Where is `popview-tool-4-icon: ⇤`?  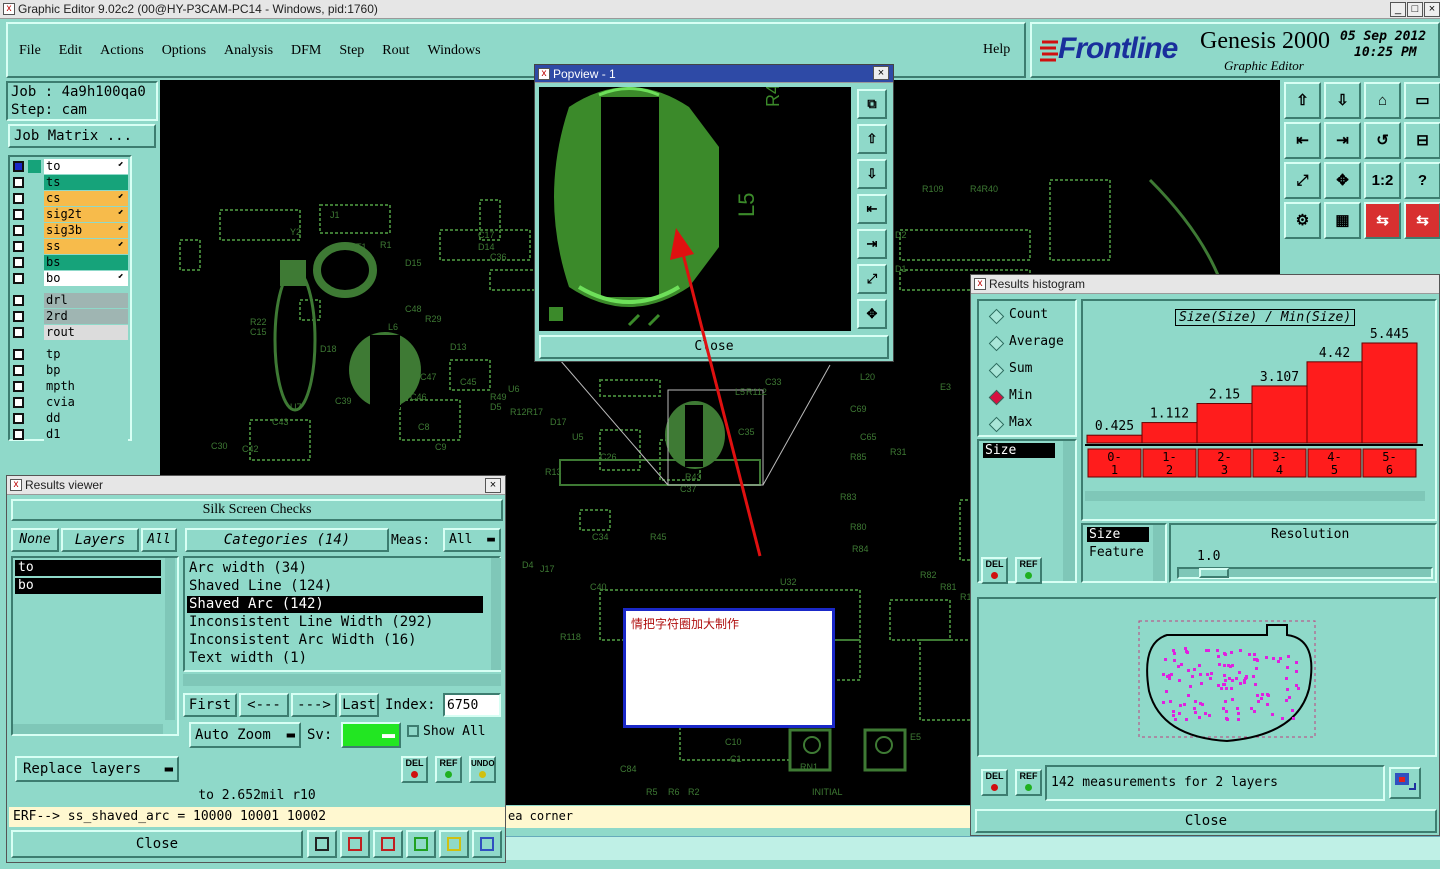 popview-tool-4-icon: ⇤ is located at coordinates (872, 209).